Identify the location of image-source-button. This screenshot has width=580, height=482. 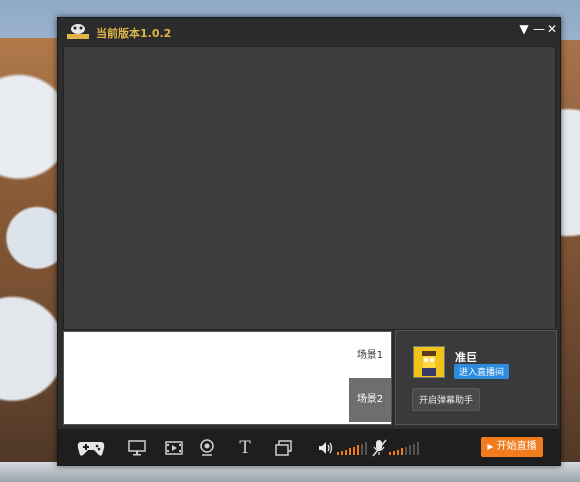
(284, 448).